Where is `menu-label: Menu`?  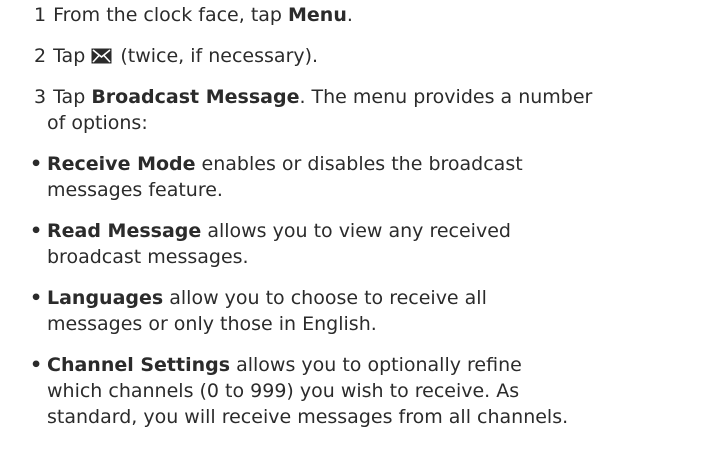
menu-label: Menu is located at coordinates (317, 15).